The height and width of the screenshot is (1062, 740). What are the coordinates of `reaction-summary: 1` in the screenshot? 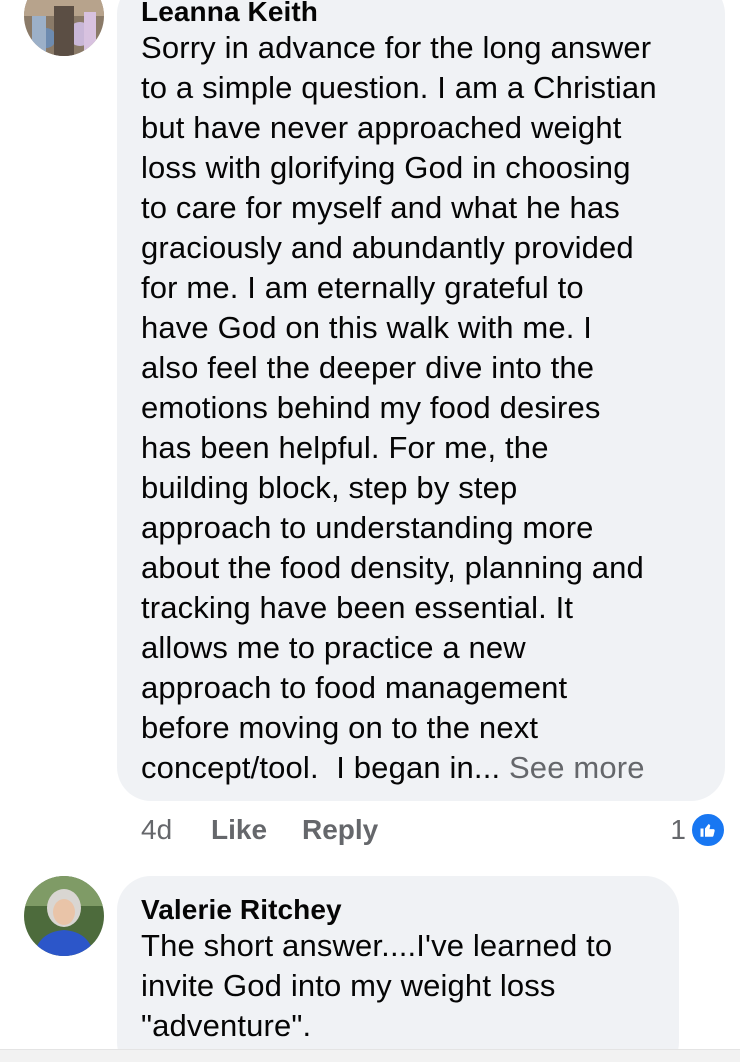 It's located at (698, 830).